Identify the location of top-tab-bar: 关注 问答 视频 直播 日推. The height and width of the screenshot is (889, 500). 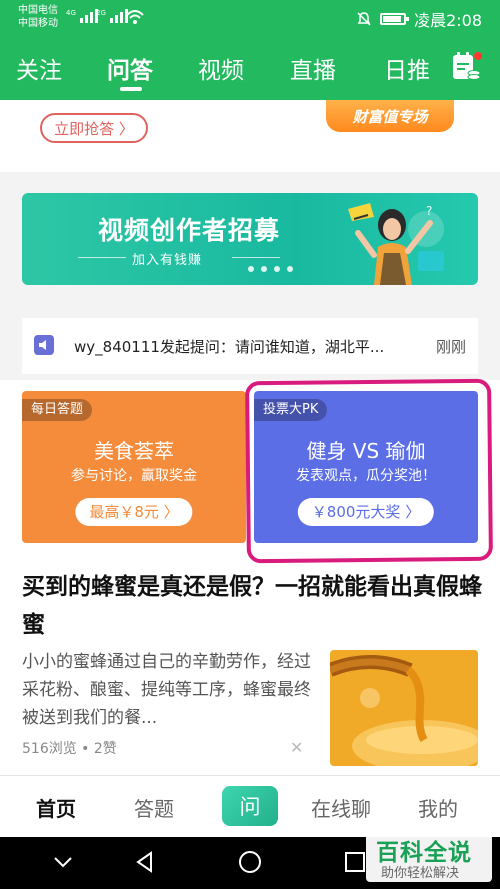
(250, 68).